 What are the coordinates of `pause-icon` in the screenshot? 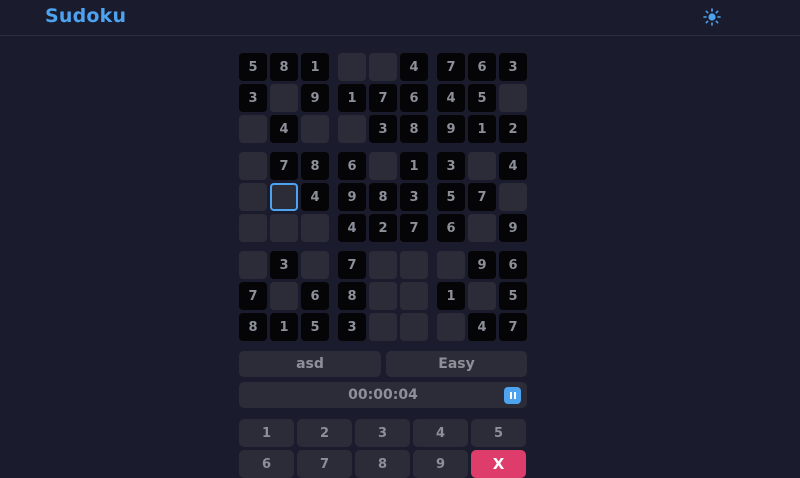 It's located at (510, 395).